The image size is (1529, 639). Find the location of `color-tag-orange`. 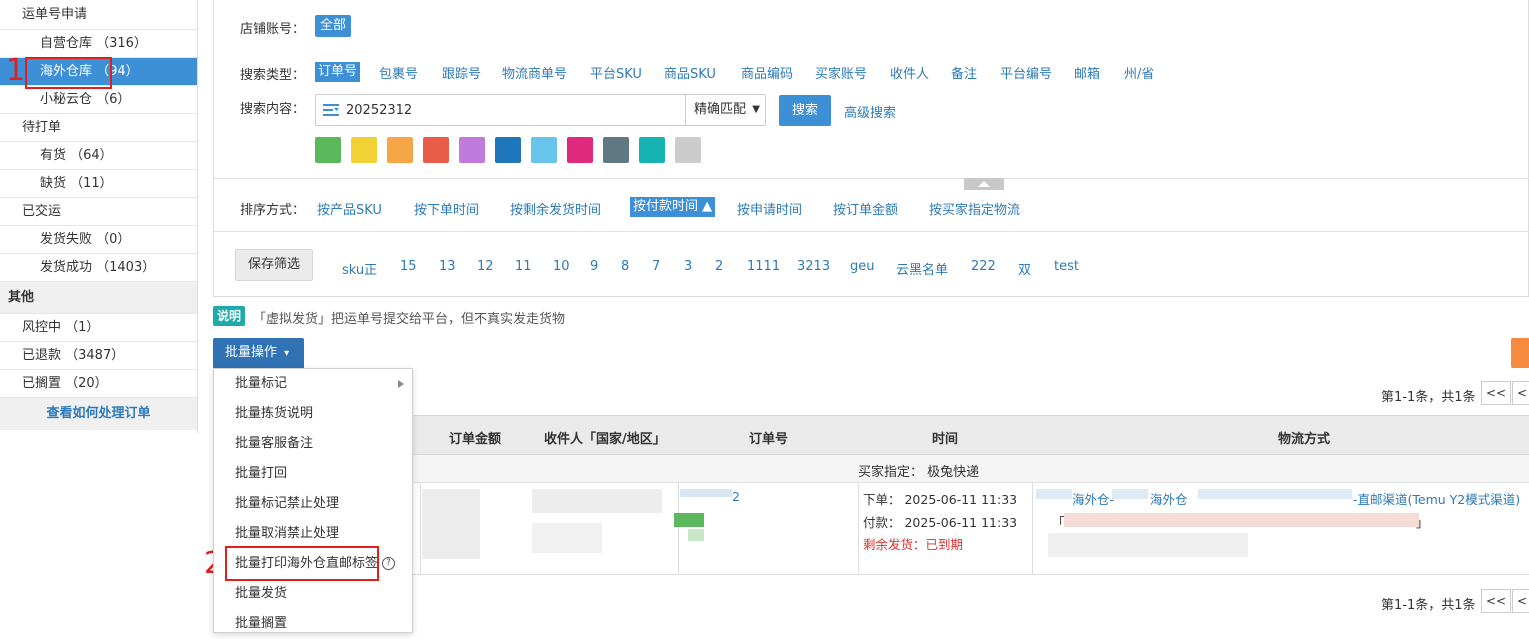

color-tag-orange is located at coordinates (400, 150).